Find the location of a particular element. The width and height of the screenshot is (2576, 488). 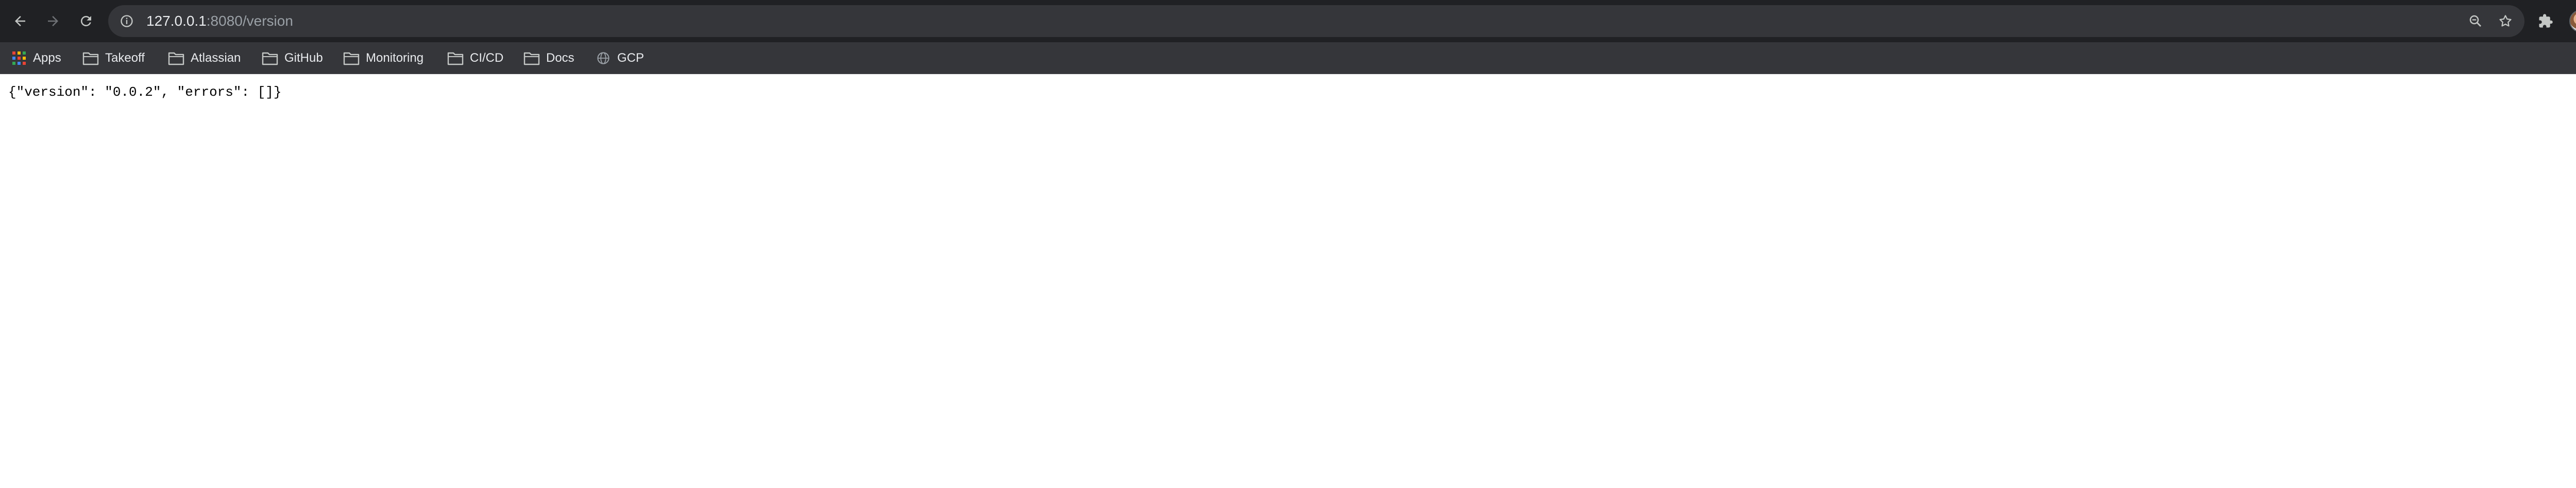

url-host: 127.0.0.1 is located at coordinates (176, 21).